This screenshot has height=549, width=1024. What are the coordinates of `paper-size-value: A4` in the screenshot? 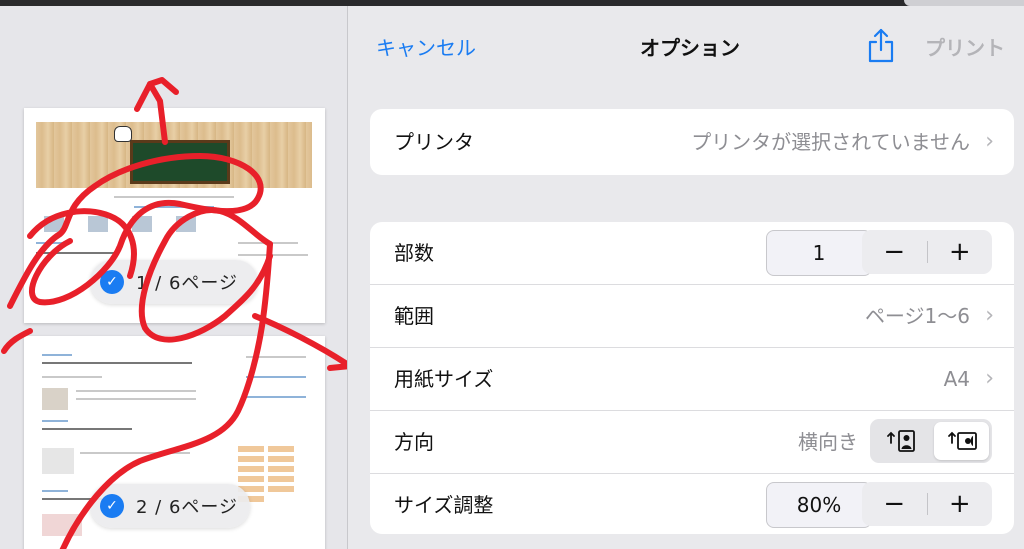 It's located at (956, 379).